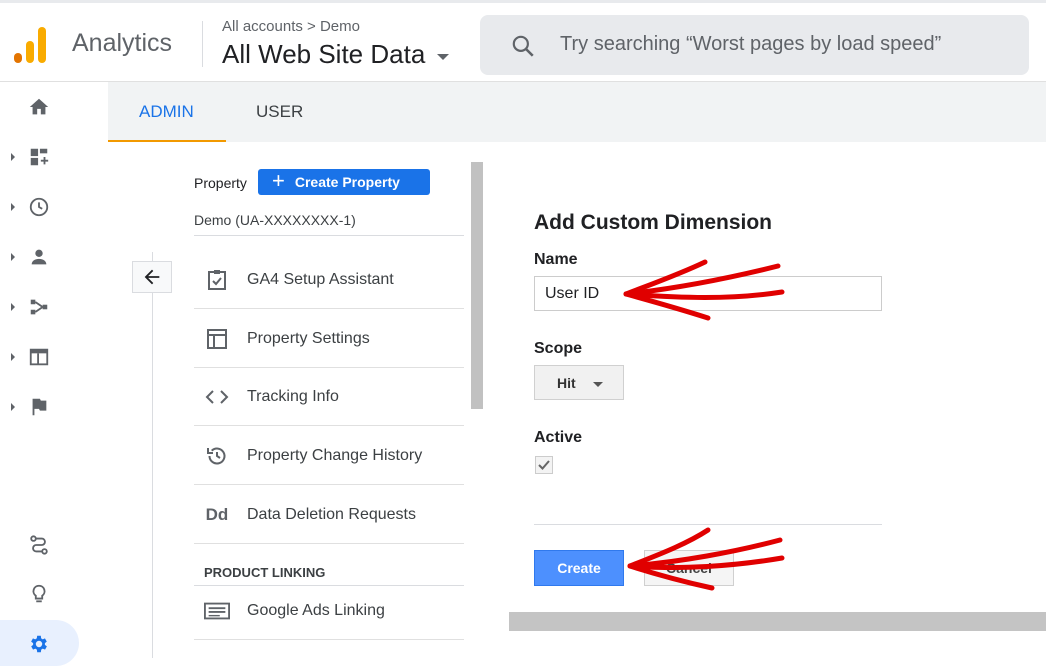  I want to click on view-title: All Web Site Data, so click(324, 54).